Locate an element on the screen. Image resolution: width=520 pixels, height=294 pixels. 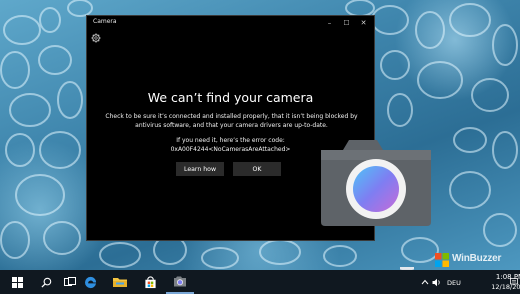
volume-button is located at coordinates (437, 282).